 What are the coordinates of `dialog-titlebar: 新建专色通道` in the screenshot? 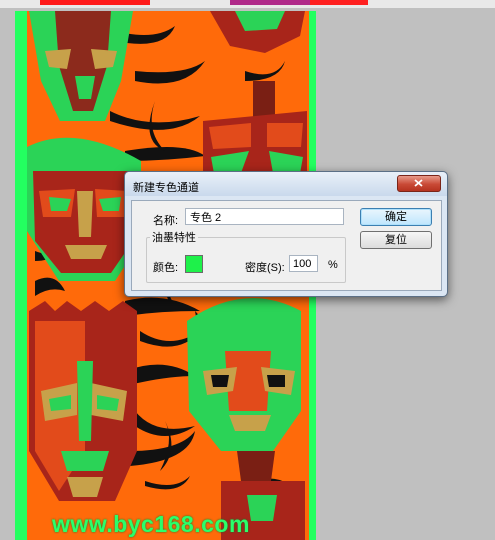 It's located at (286, 184).